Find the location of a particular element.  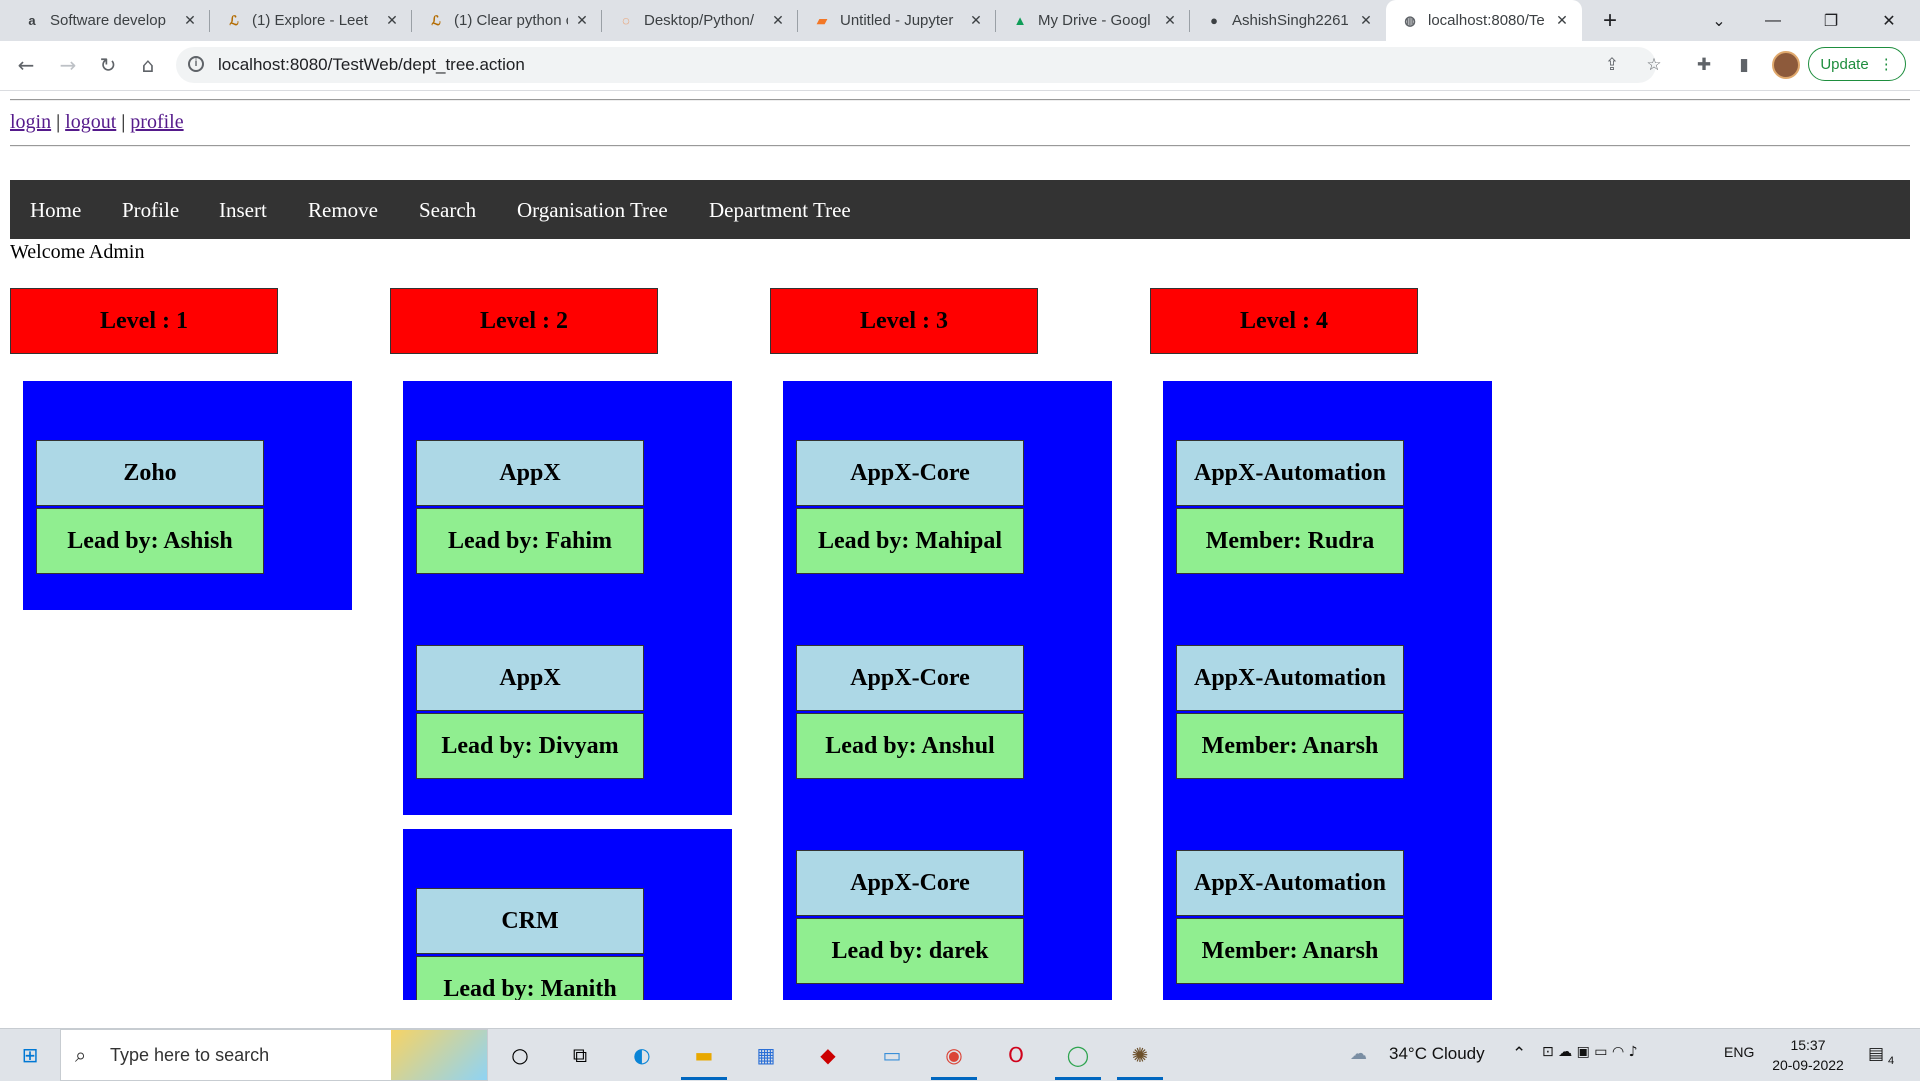

nav-remove: Remove is located at coordinates (343, 210).